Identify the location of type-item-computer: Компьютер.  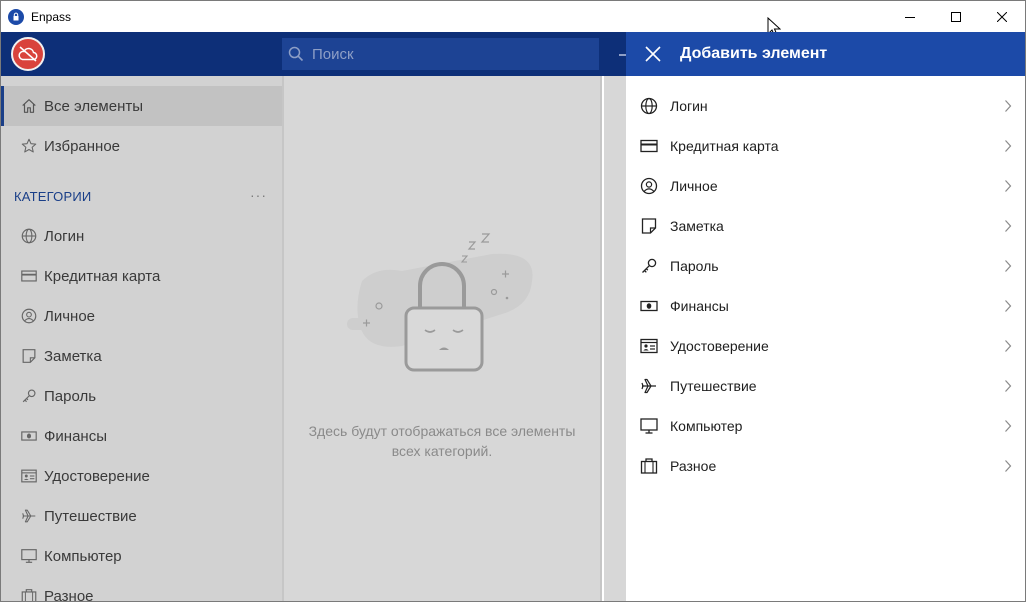
(825, 426).